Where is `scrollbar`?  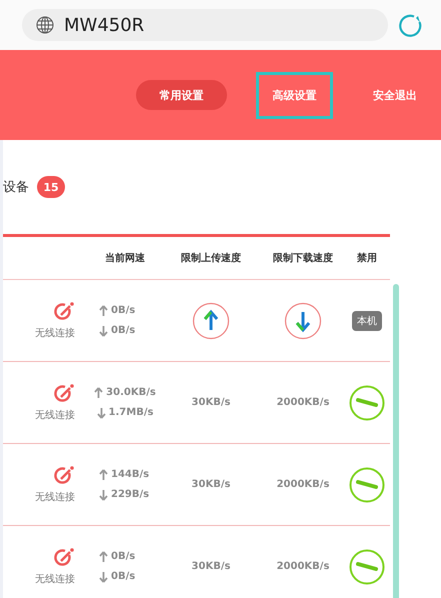
scrollbar is located at coordinates (396, 441).